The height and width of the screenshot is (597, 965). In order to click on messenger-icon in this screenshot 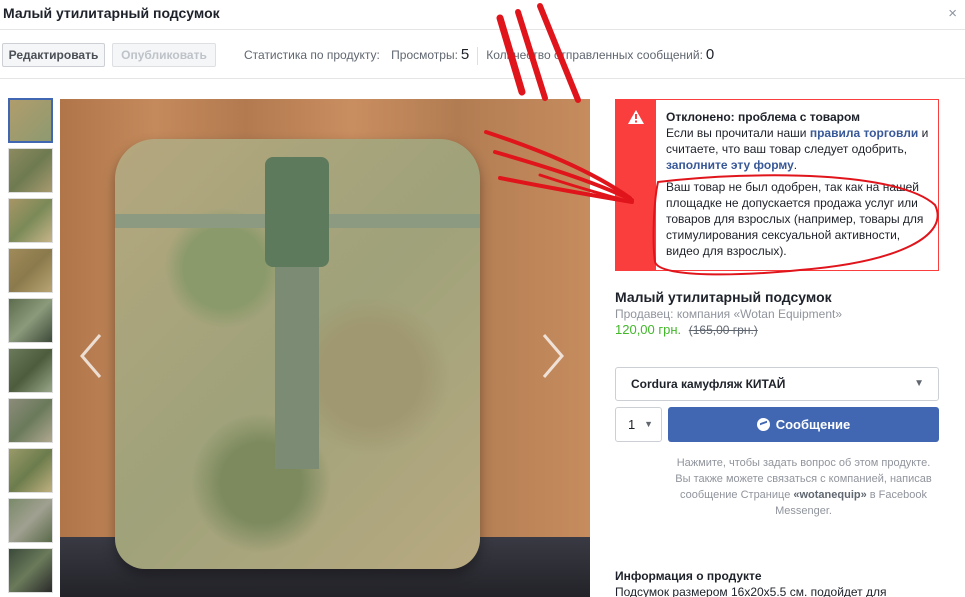, I will do `click(763, 424)`.